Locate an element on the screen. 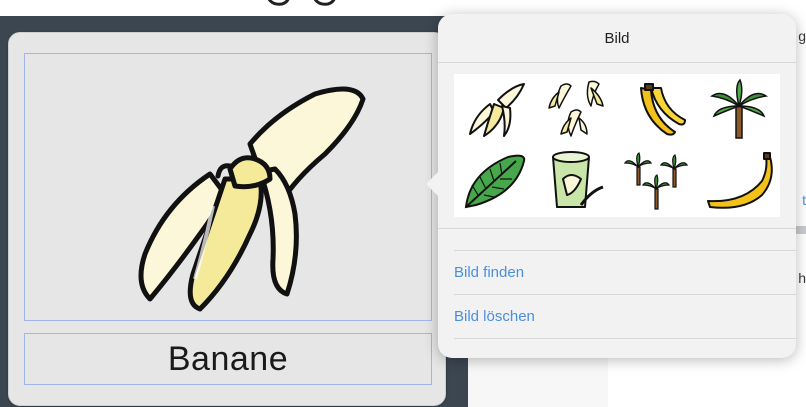 This screenshot has height=407, width=806. three-peeled-bananas-icon is located at coordinates (576, 108).